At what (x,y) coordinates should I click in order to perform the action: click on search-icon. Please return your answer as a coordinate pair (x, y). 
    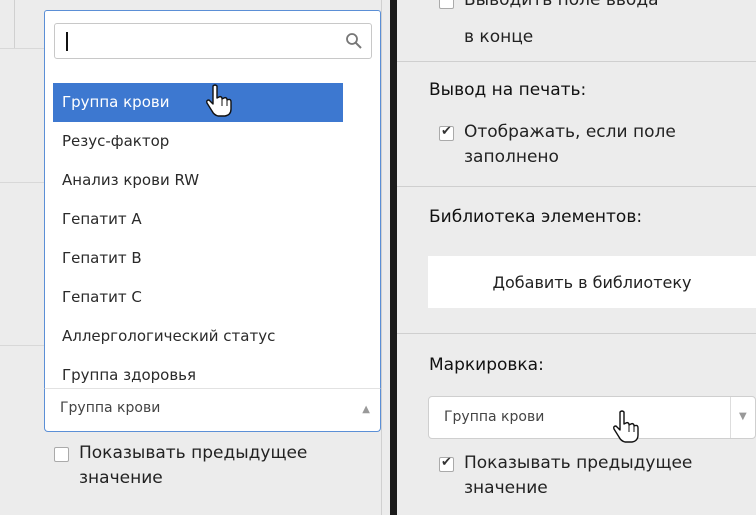
    Looking at the image, I should click on (354, 41).